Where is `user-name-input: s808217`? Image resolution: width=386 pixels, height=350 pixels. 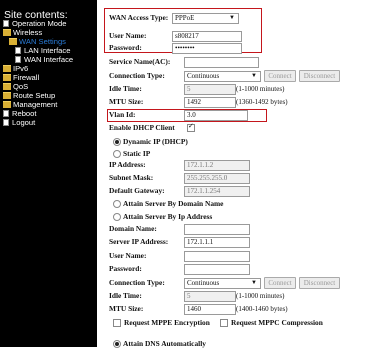
user-name-input: s808217 is located at coordinates (207, 36).